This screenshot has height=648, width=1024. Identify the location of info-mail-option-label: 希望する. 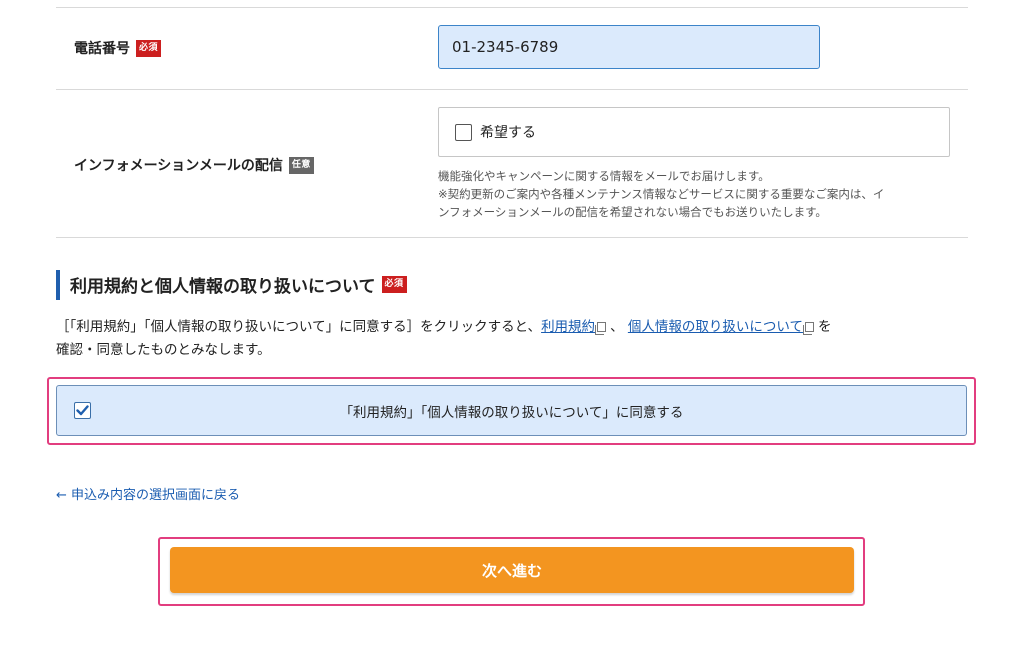
(508, 133).